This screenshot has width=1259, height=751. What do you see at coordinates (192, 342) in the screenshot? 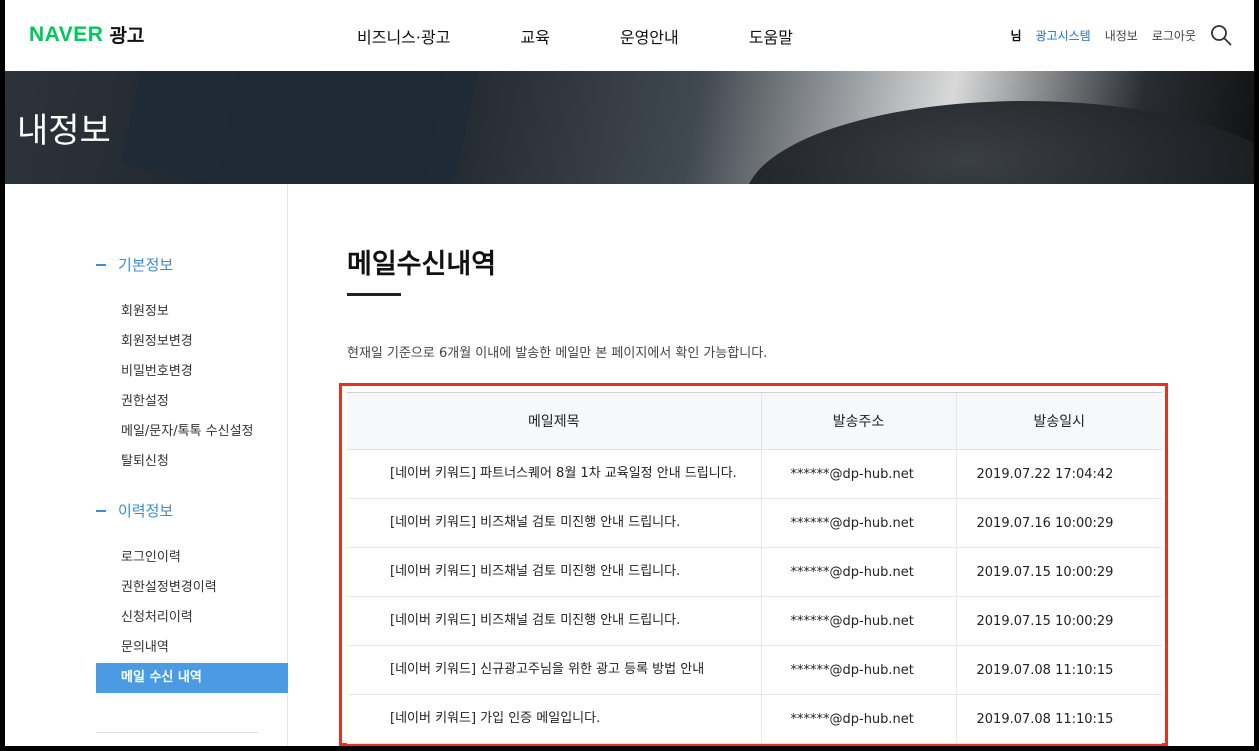
I see `sidebar-item-member-info-change: 회원정보변경` at bounding box center [192, 342].